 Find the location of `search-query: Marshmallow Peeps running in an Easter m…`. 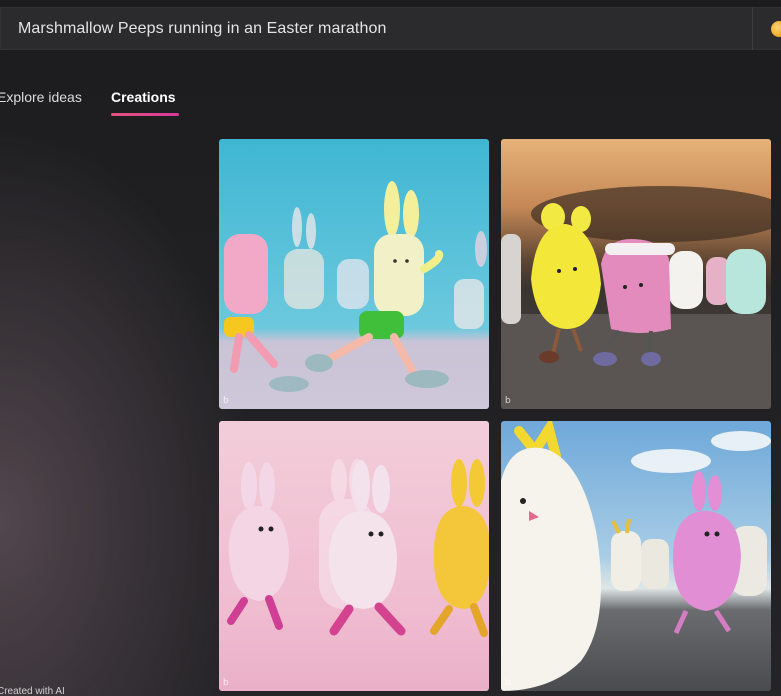

search-query: Marshmallow Peeps running in an Easter m… is located at coordinates (202, 29).